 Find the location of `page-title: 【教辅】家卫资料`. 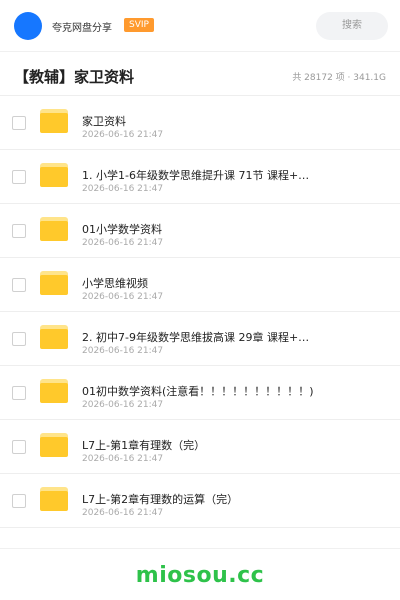

page-title: 【教辅】家卫资料 is located at coordinates (74, 77).